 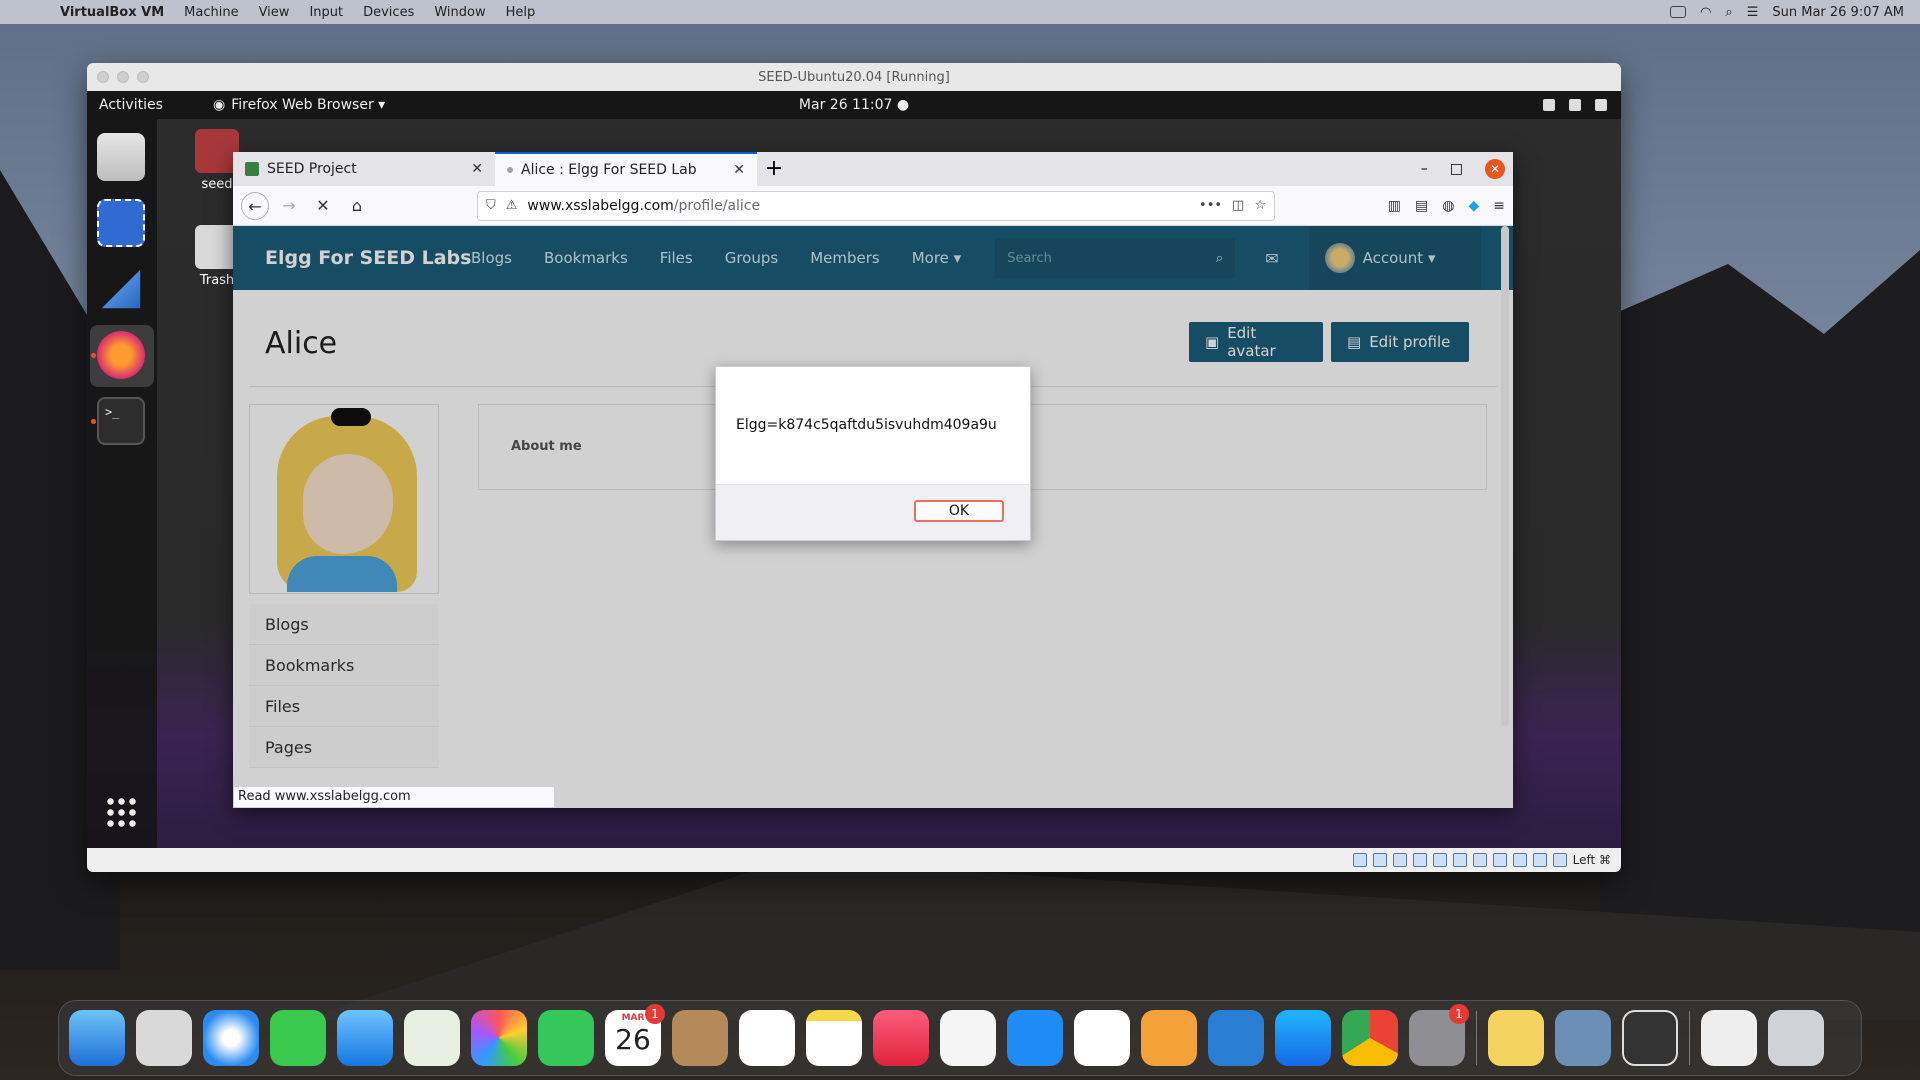 What do you see at coordinates (633, 1039) in the screenshot?
I see `calendar-day: 26` at bounding box center [633, 1039].